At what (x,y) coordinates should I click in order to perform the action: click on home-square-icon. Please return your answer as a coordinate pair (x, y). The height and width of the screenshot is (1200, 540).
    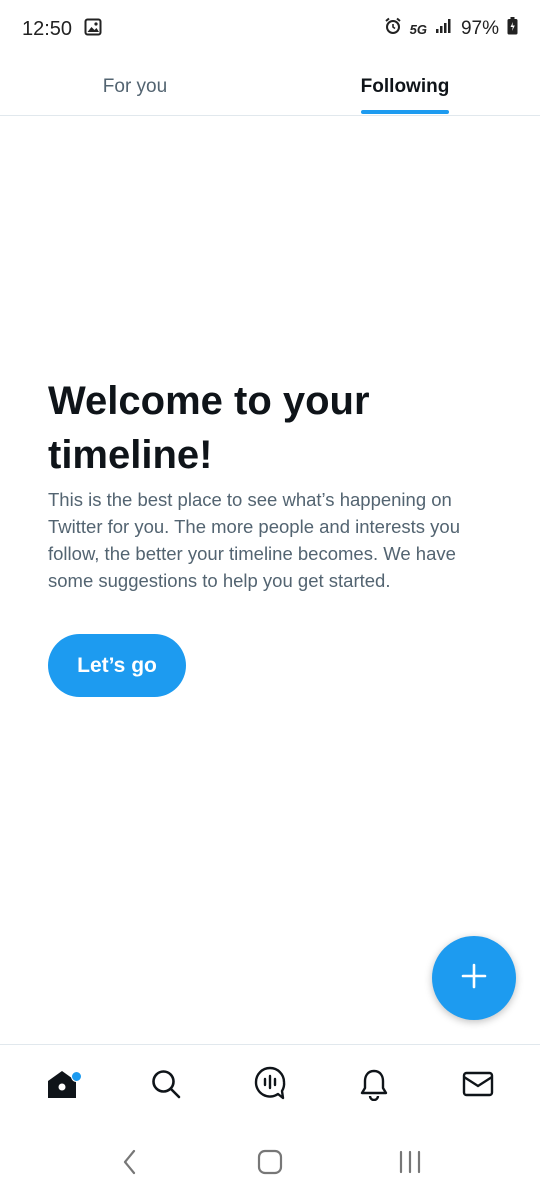
    Looking at the image, I should click on (270, 1164).